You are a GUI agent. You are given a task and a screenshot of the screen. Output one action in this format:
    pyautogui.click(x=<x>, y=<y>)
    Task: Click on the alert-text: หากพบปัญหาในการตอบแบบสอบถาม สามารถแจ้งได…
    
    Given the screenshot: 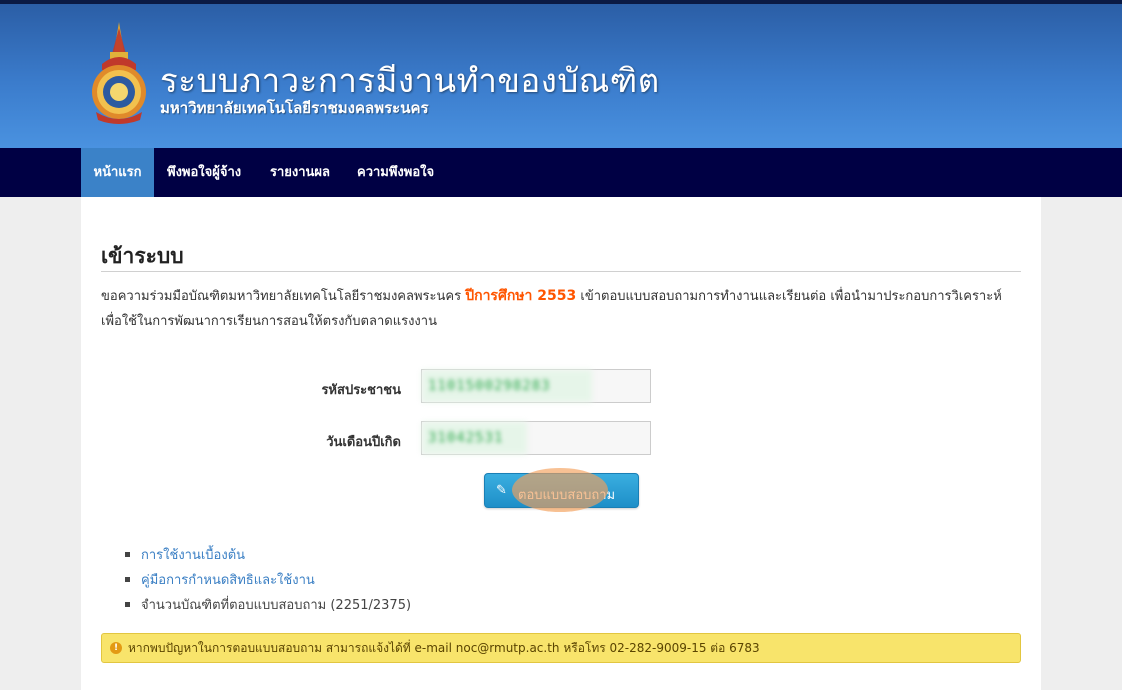 What is the action you would take?
    pyautogui.click(x=444, y=648)
    